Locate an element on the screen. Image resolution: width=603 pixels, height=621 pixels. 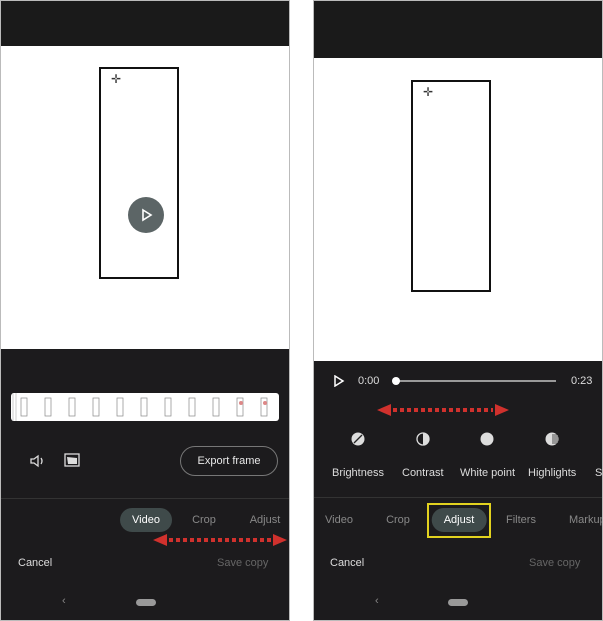
tool-next-partial: S is located at coordinates (598, 473).